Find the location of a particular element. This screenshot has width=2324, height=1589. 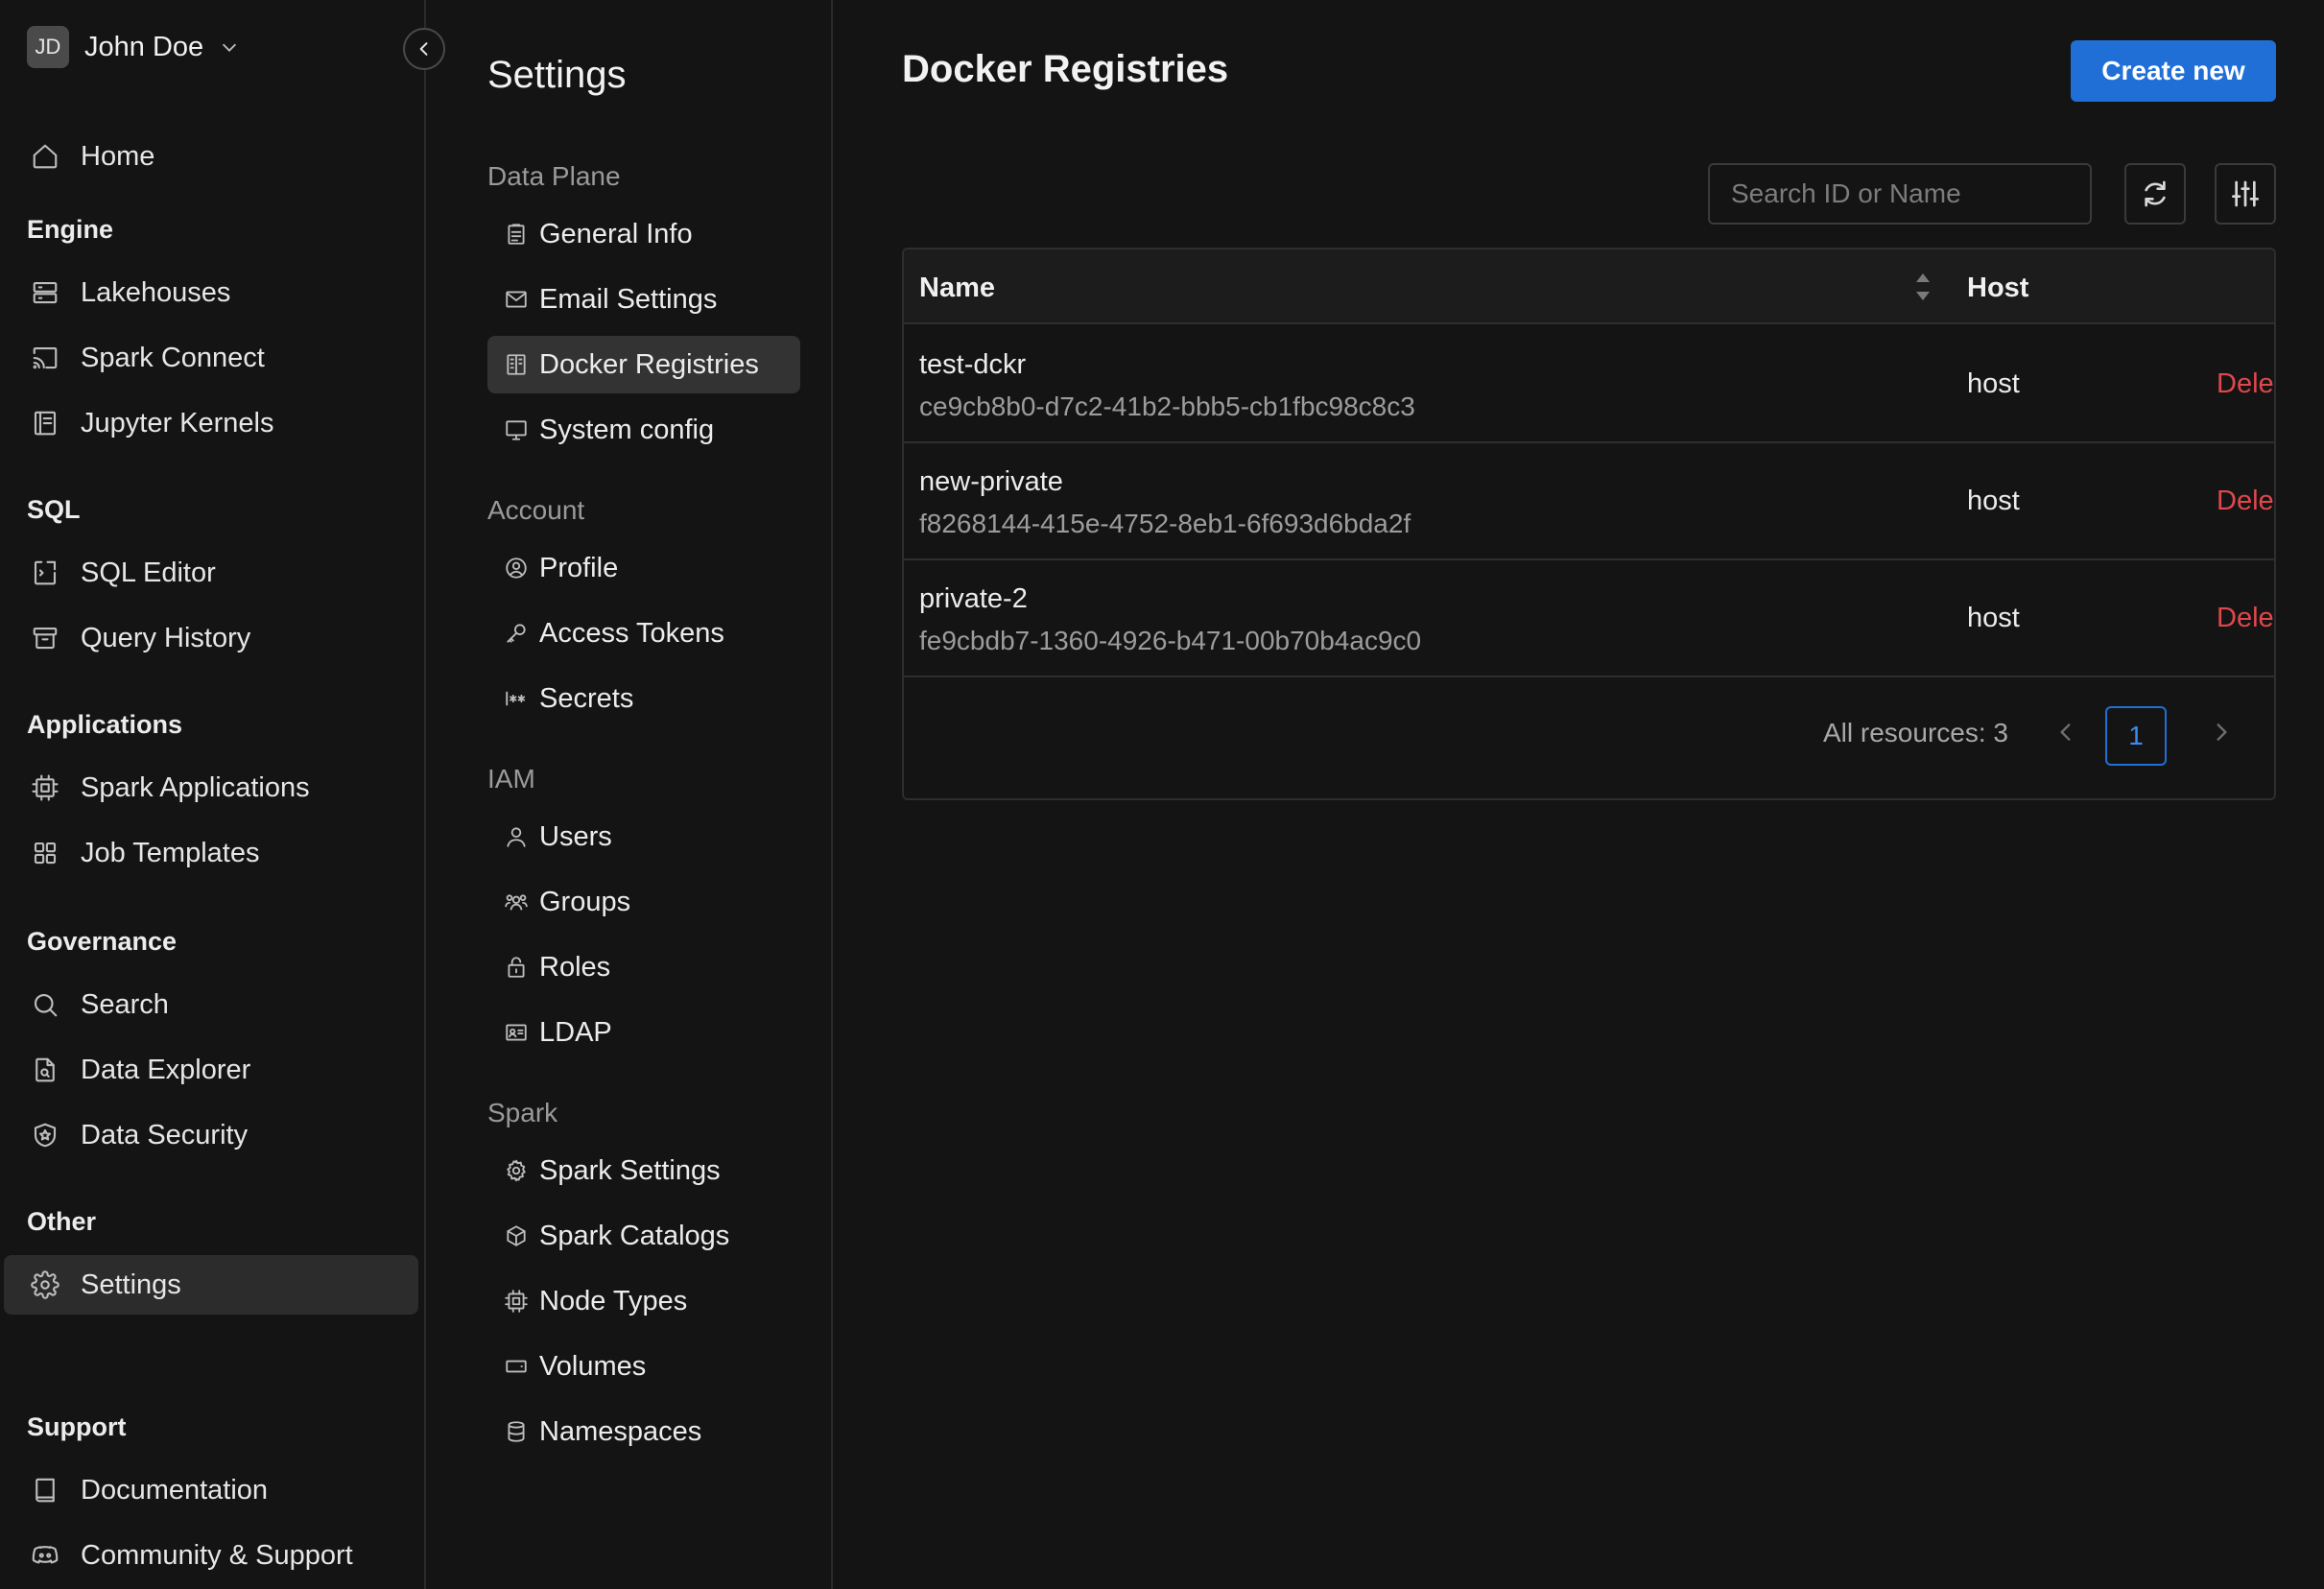

column-settings-button is located at coordinates (2245, 194).